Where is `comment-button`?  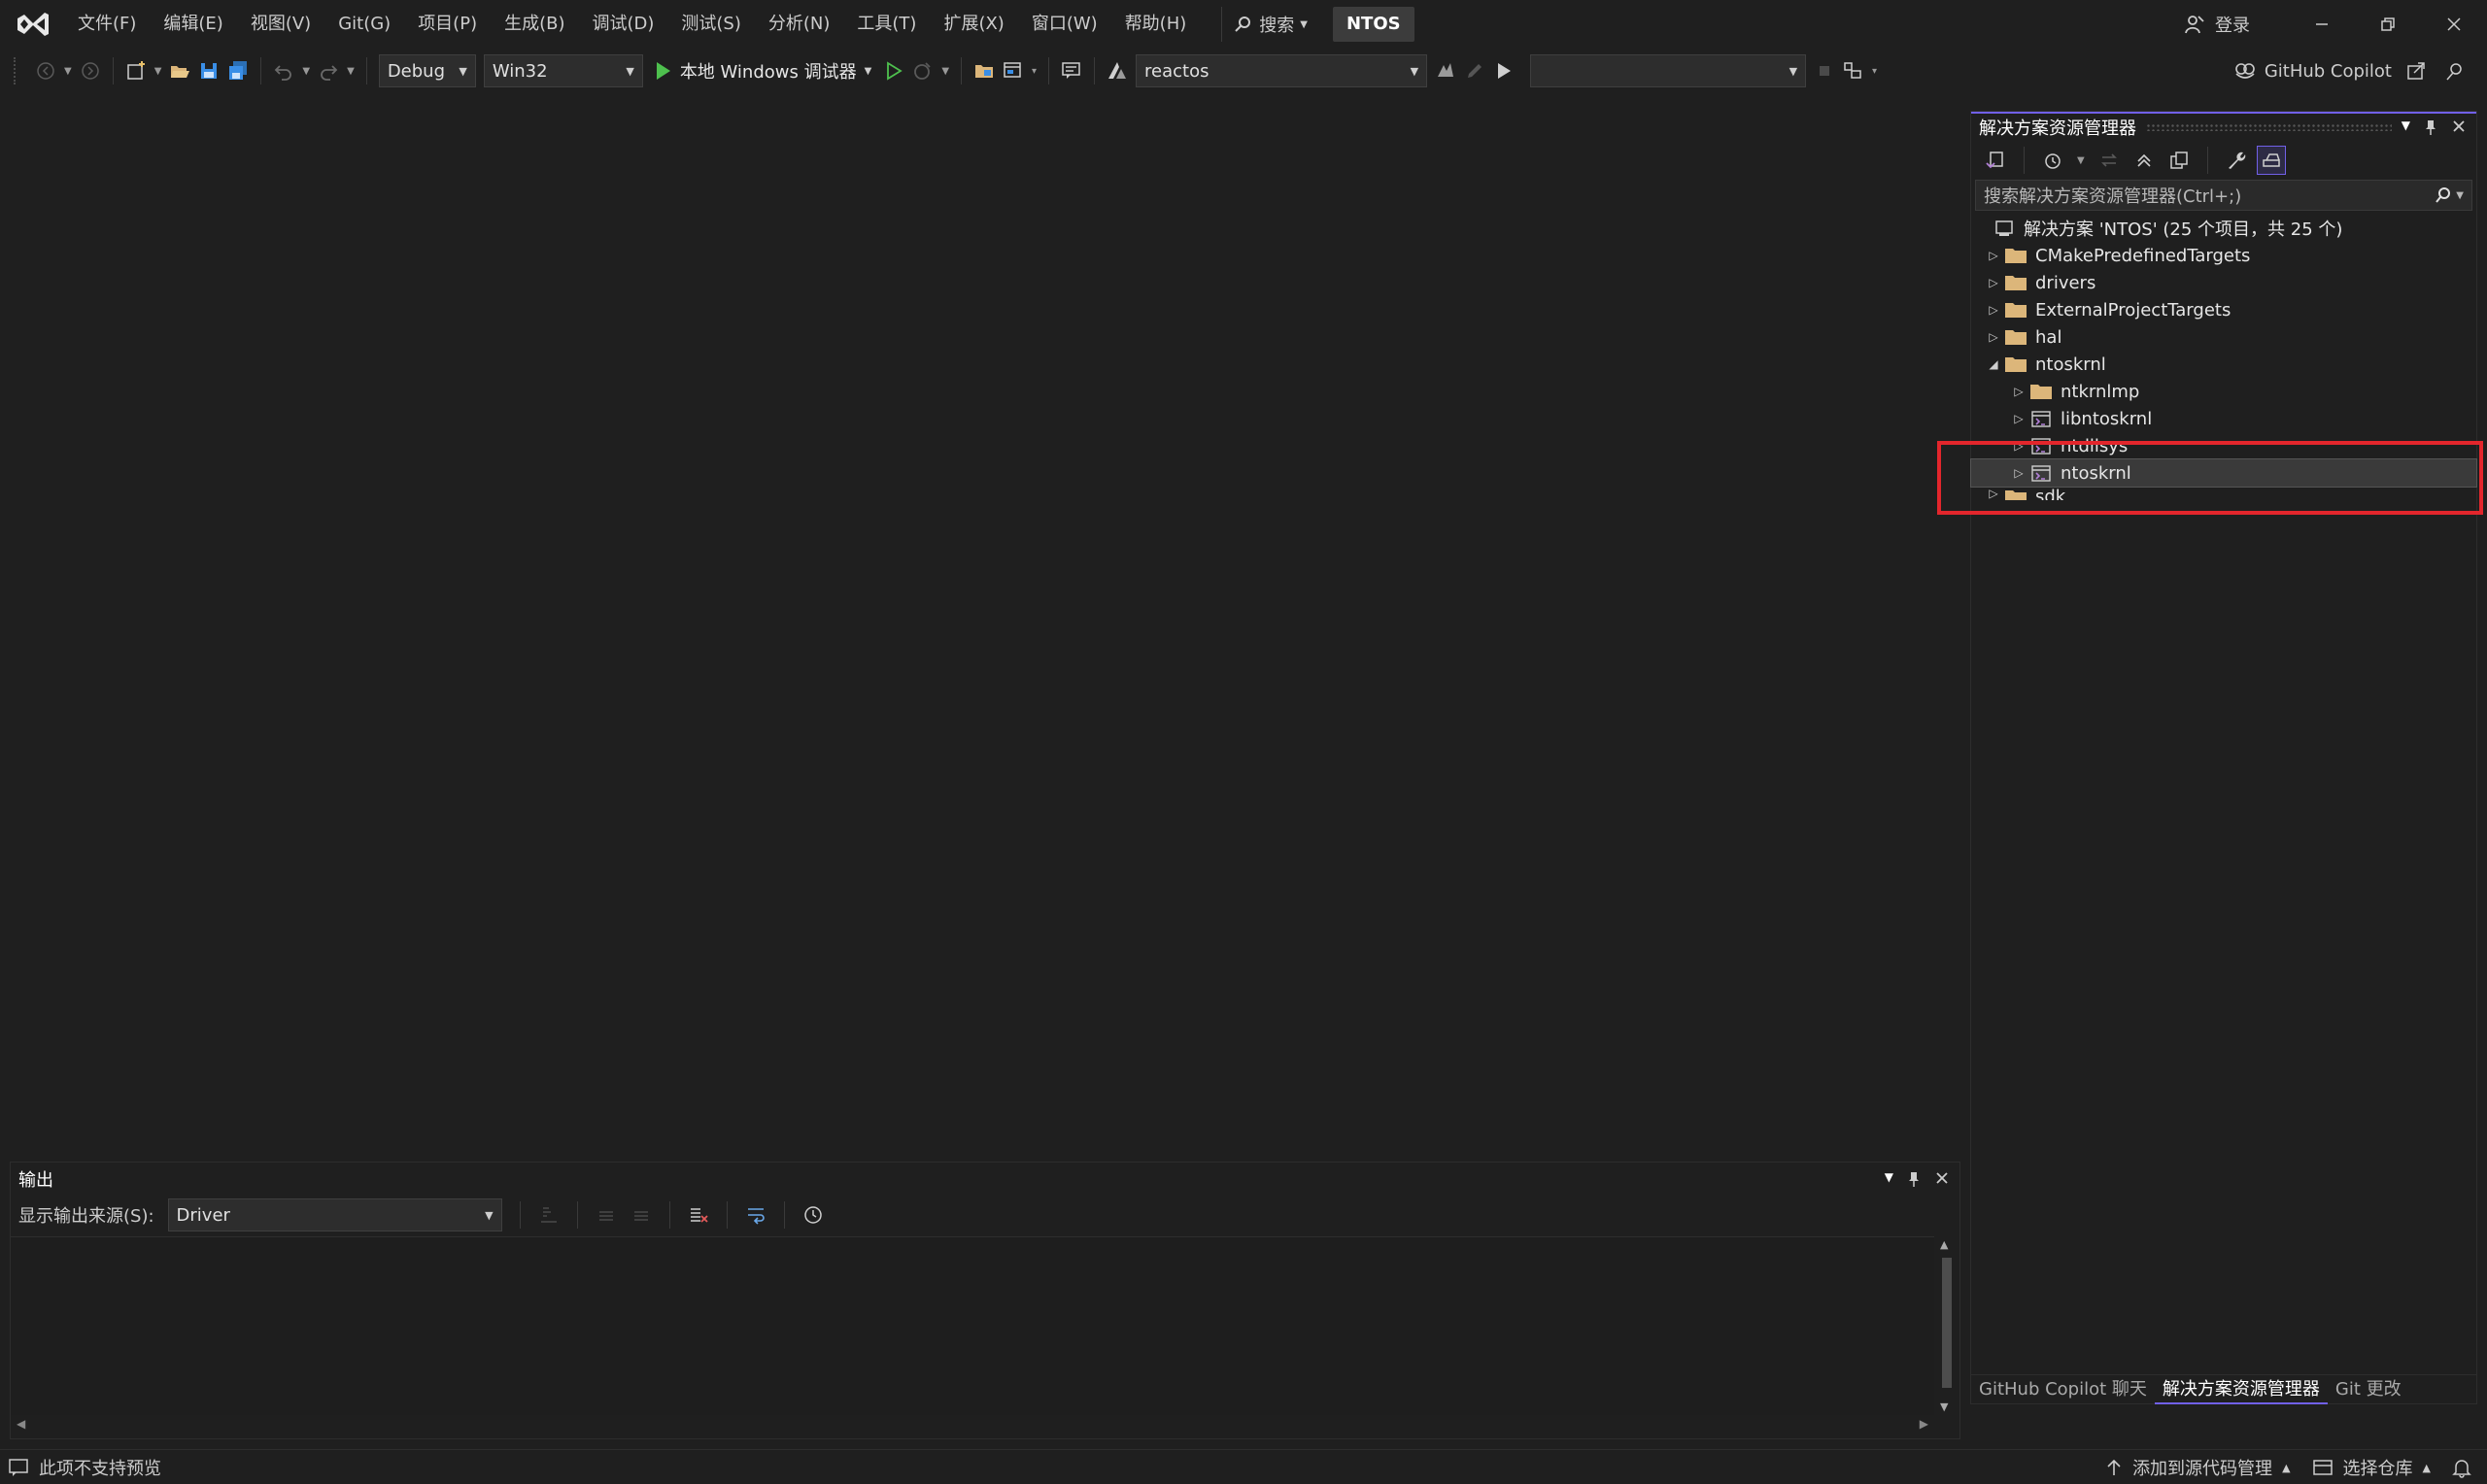
comment-button is located at coordinates (1071, 70).